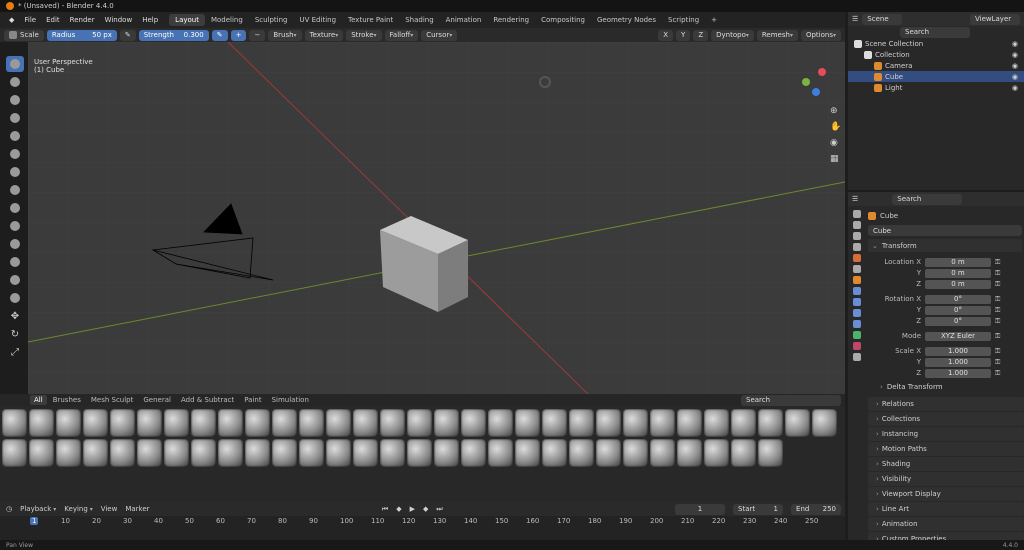 Image resolution: width=1024 pixels, height=550 pixels. What do you see at coordinates (857, 247) in the screenshot?
I see `view-layer-tab-icon` at bounding box center [857, 247].